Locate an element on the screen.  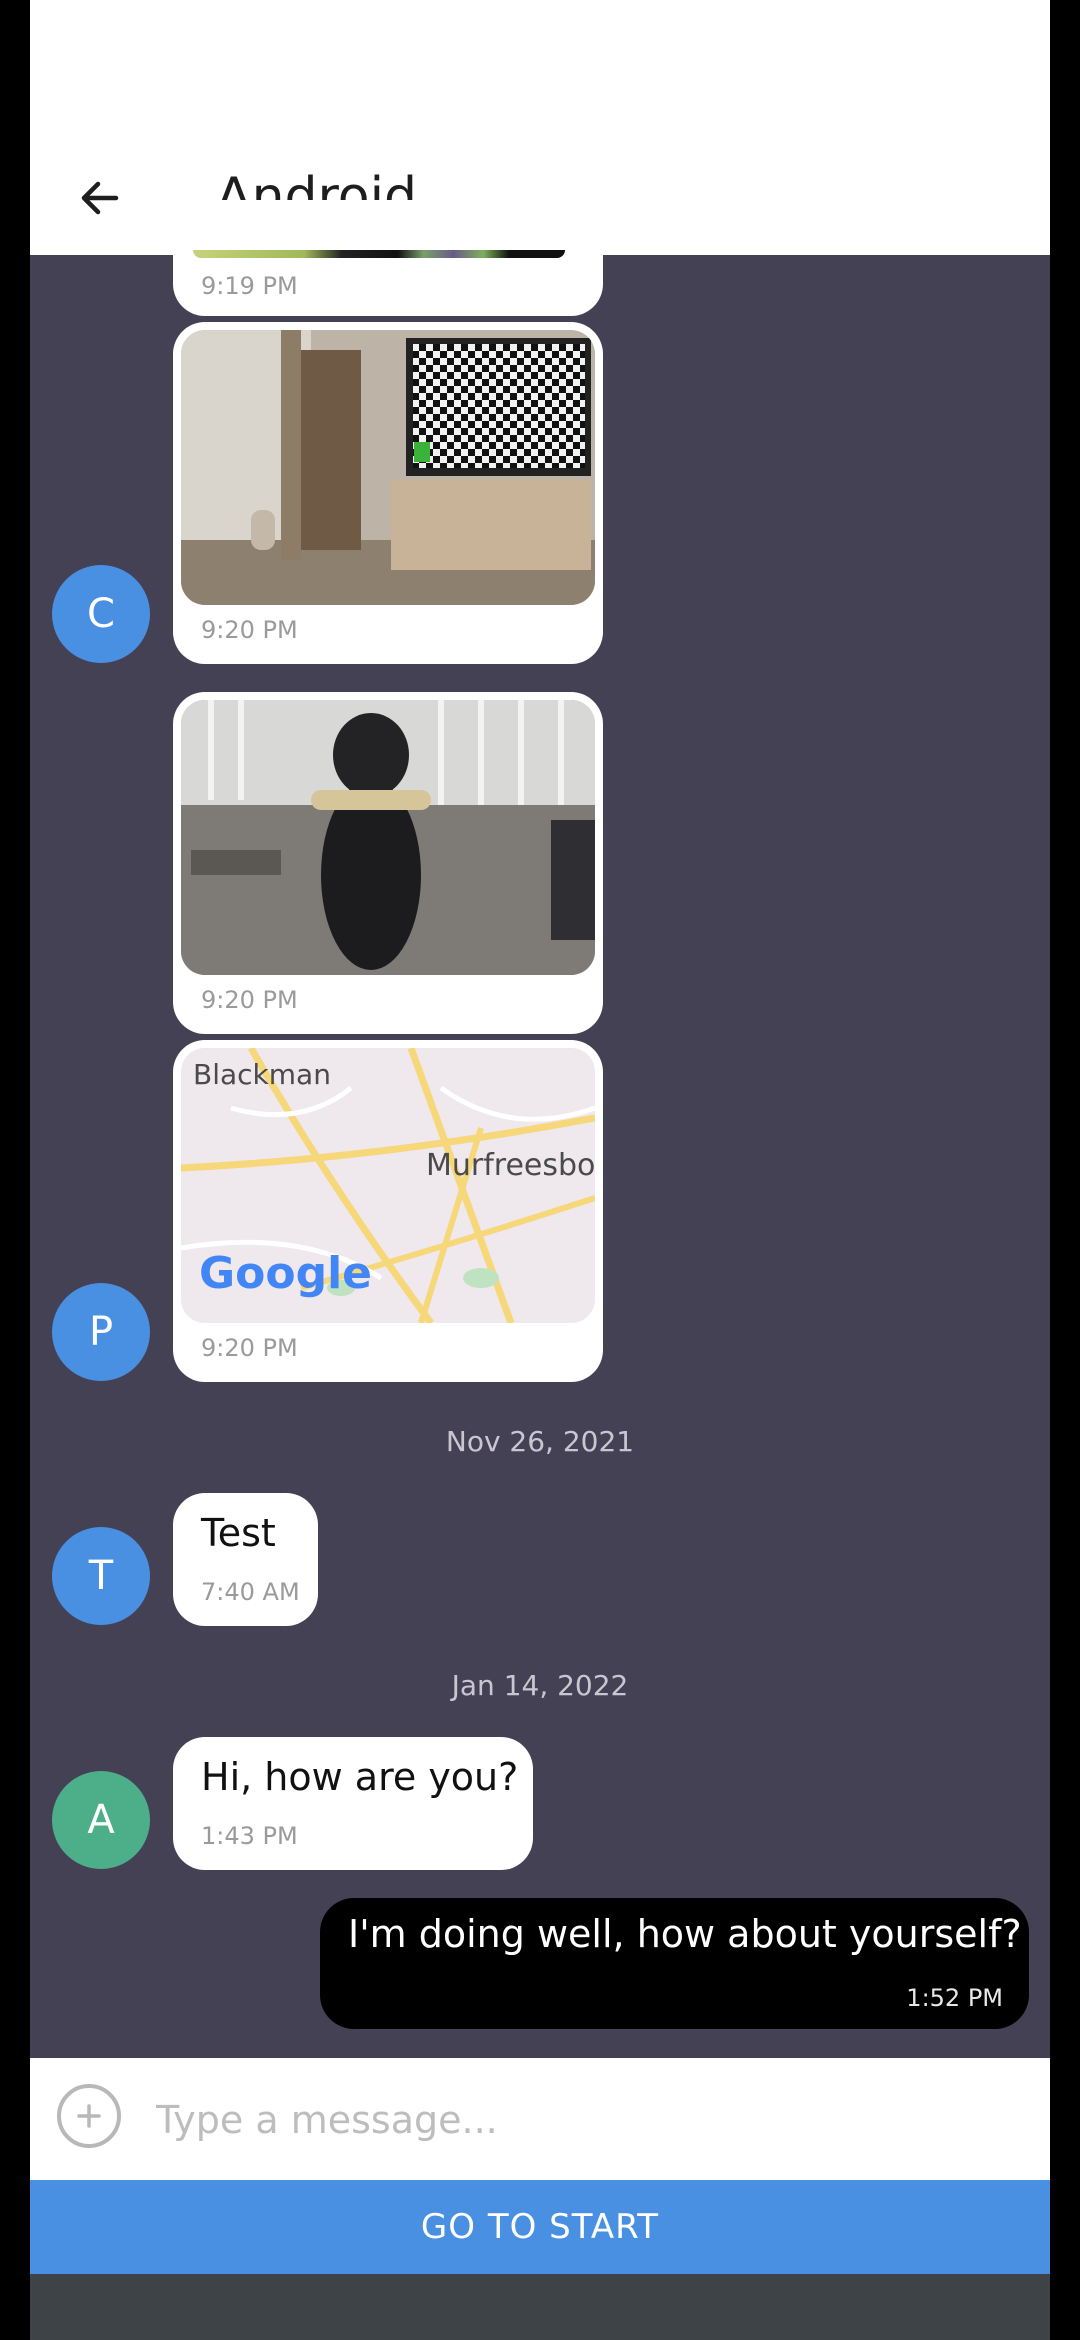
message-time: 1:43 PM is located at coordinates (249, 1836).